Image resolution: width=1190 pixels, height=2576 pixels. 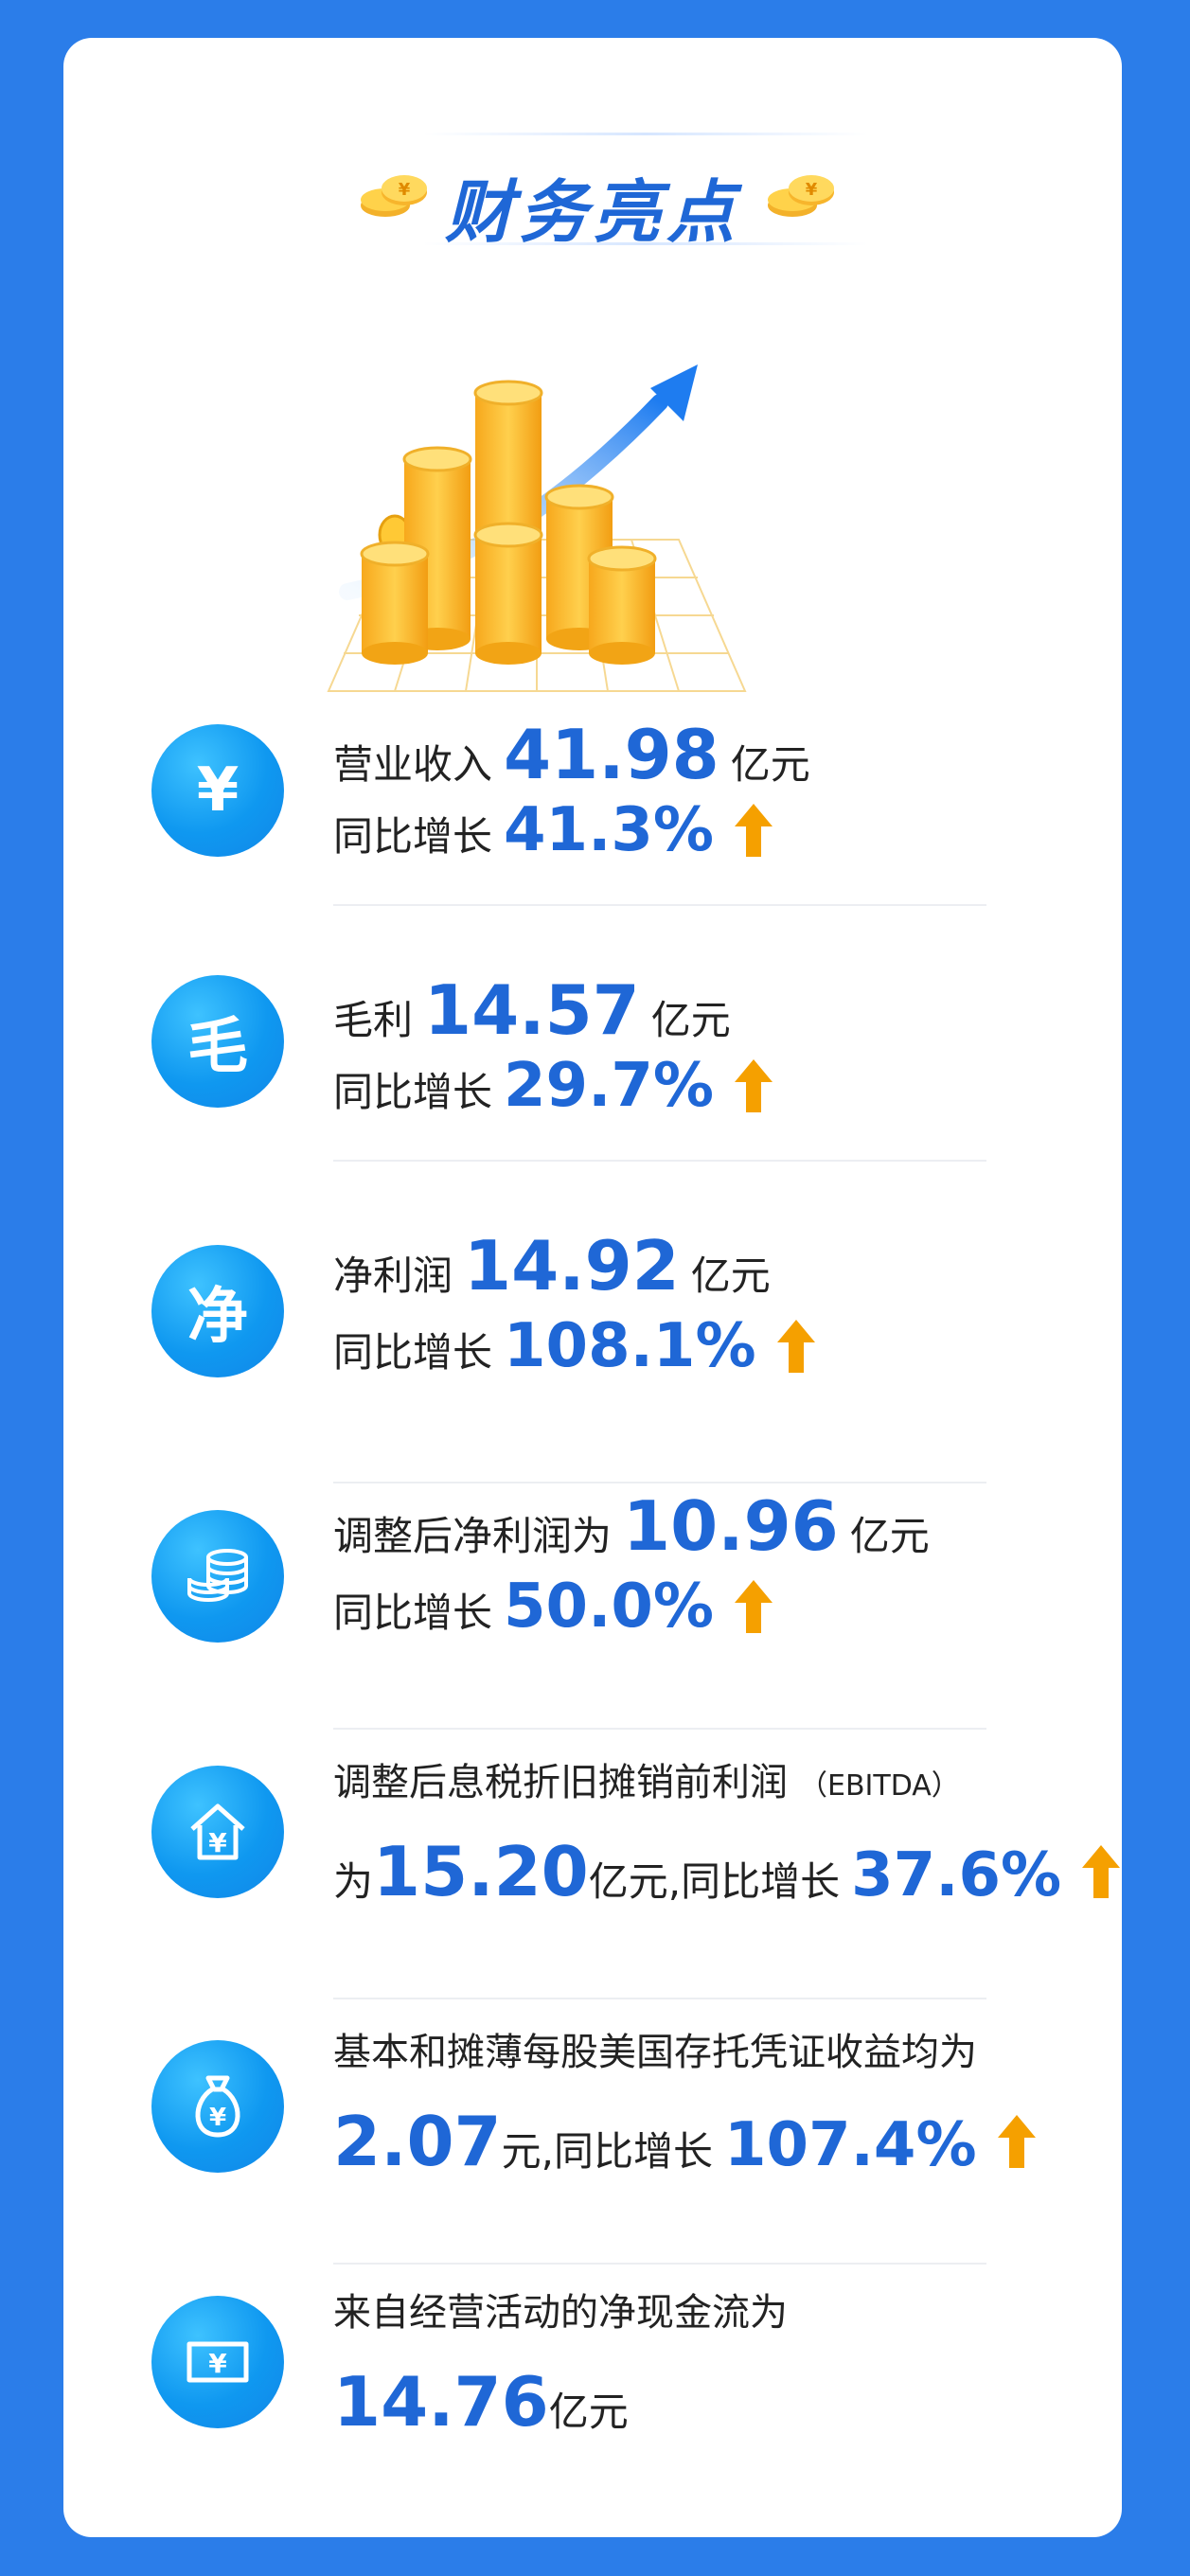 What do you see at coordinates (218, 791) in the screenshot?
I see `yen-icon: ¥` at bounding box center [218, 791].